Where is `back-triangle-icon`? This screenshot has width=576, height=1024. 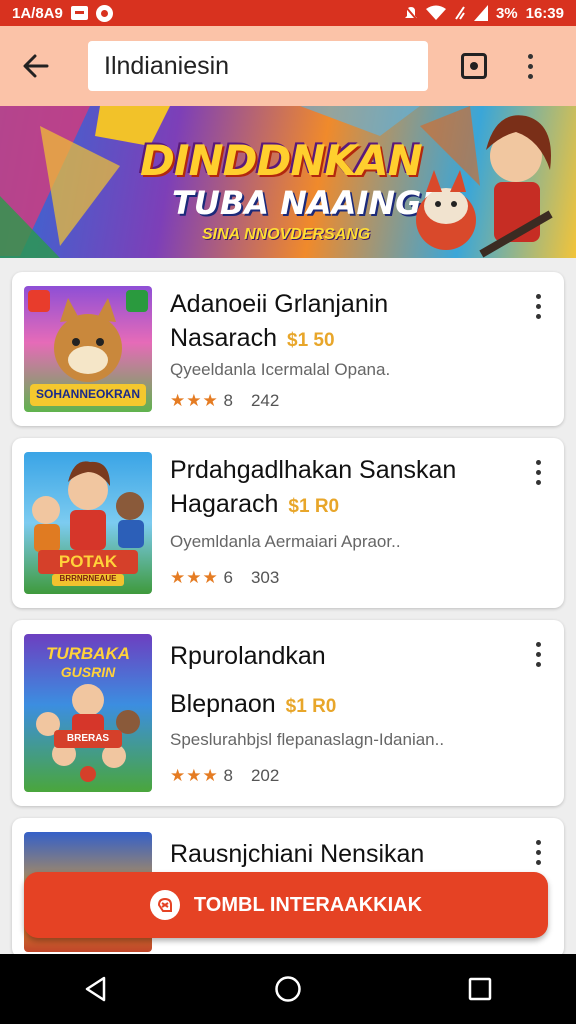
back-triangle-icon is located at coordinates (95, 989).